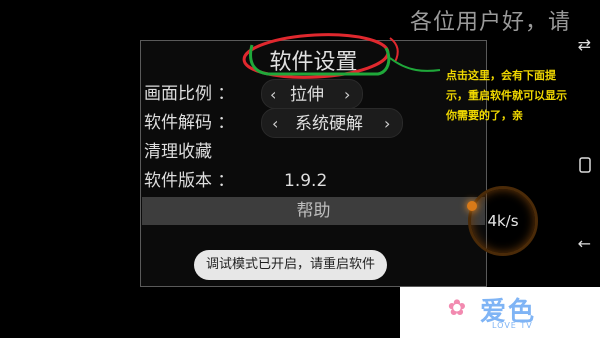 This screenshot has width=600, height=338. What do you see at coordinates (291, 265) in the screenshot?
I see `toast-message: 调试模式已开启，请重启软件` at bounding box center [291, 265].